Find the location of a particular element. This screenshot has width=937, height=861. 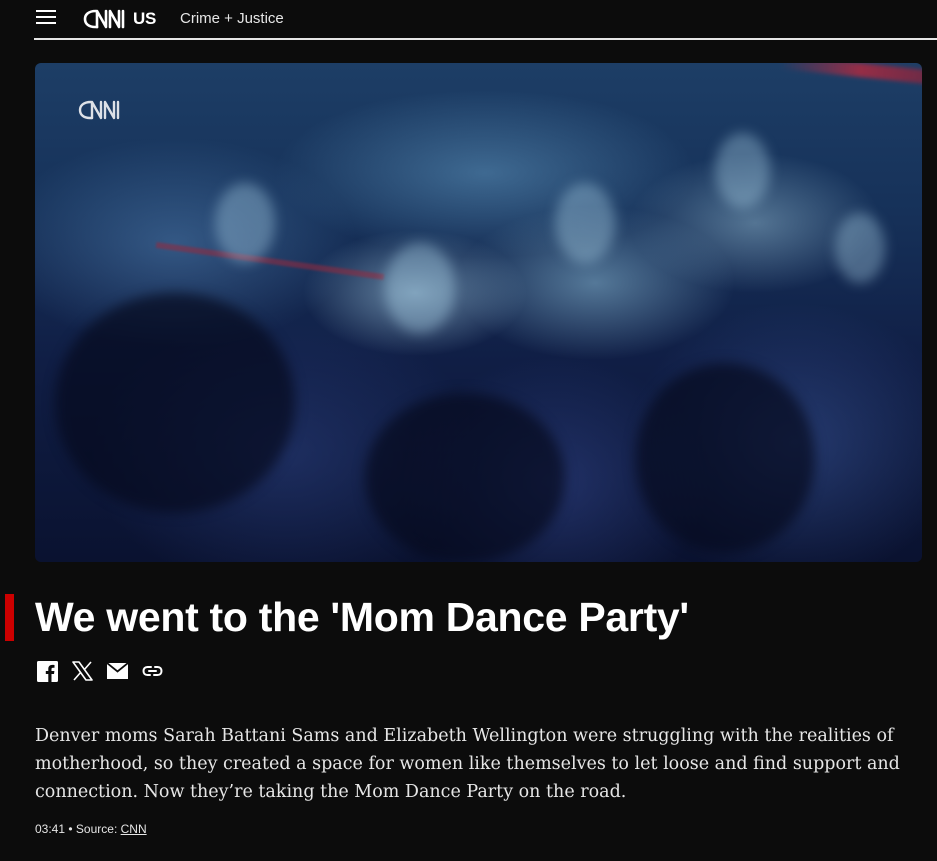

headline-accent-bar is located at coordinates (9, 617).